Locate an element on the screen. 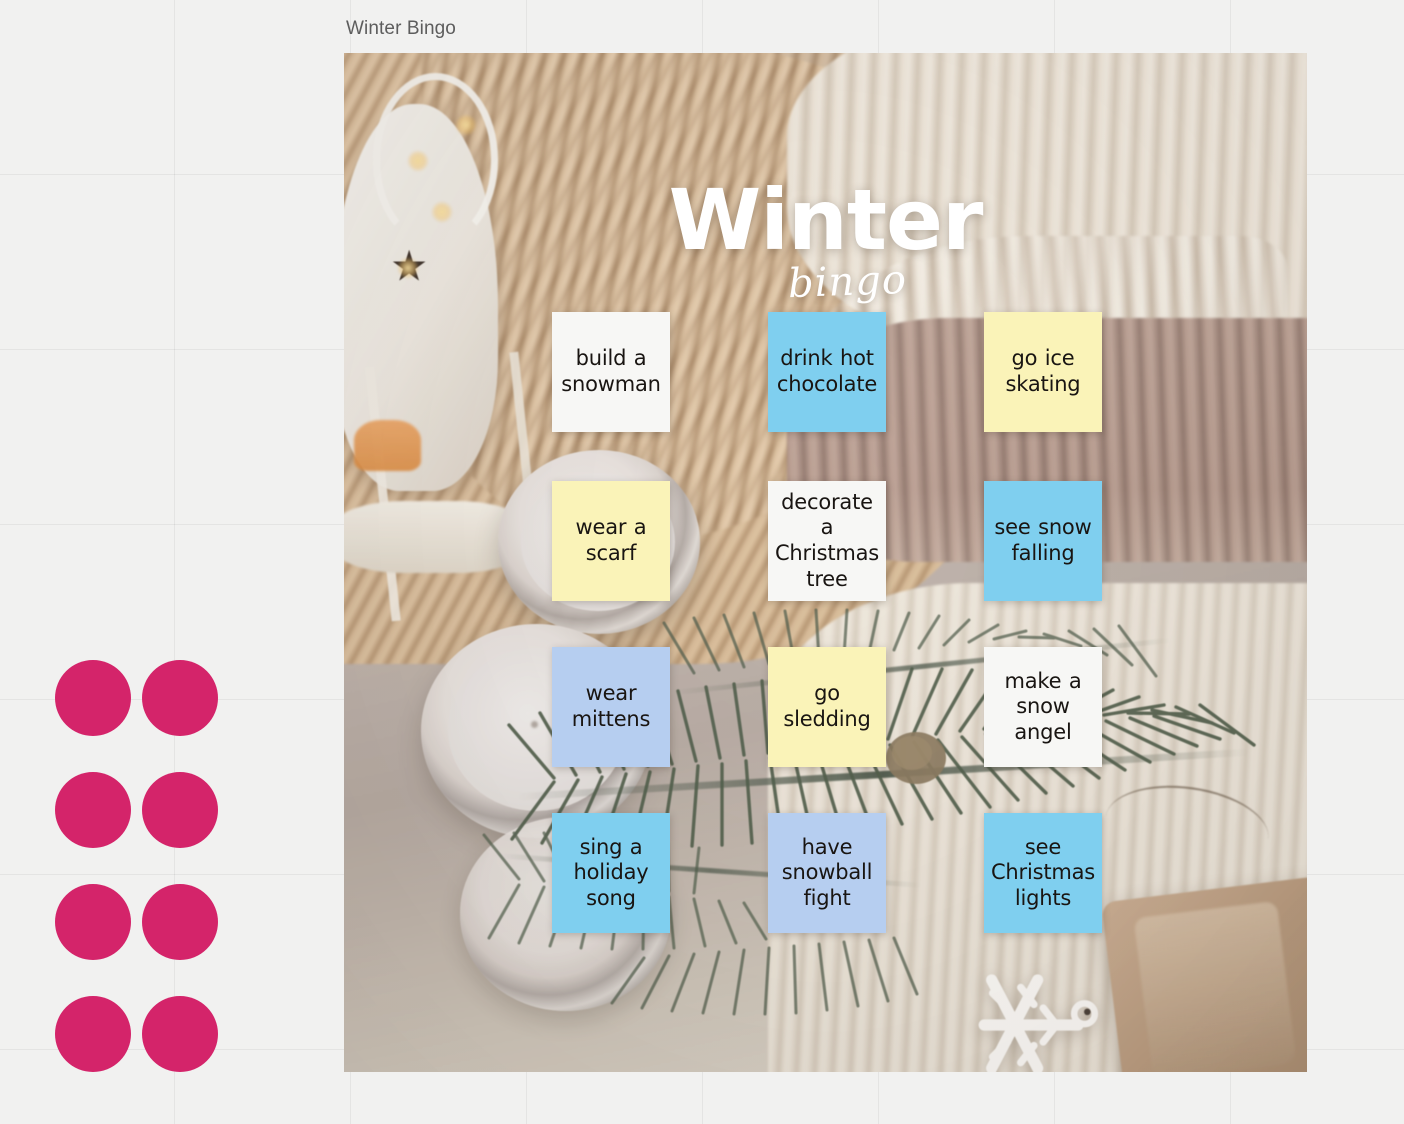 This screenshot has width=1404, height=1124. bingo-card: wear a scarf is located at coordinates (611, 541).